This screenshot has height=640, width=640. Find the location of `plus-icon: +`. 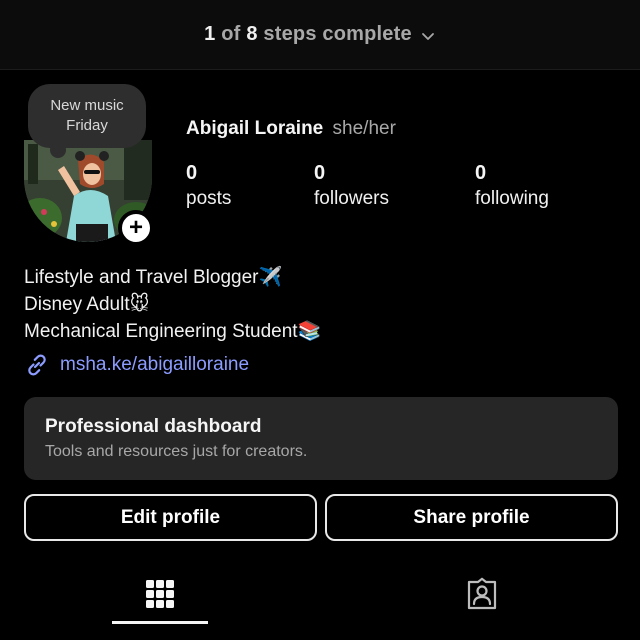

plus-icon: + is located at coordinates (135, 227).